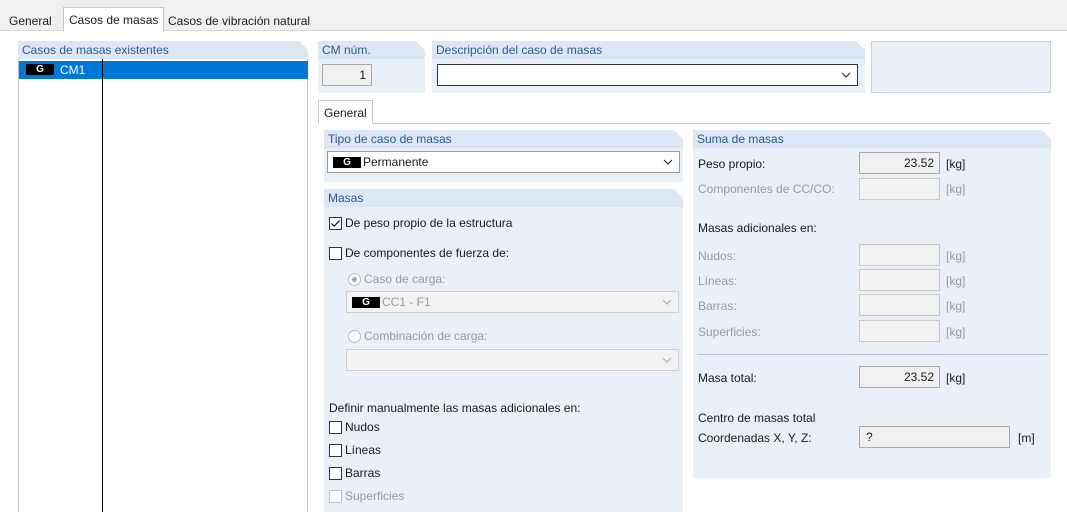 The width and height of the screenshot is (1067, 512). What do you see at coordinates (1026, 438) in the screenshot?
I see `coordinates-unit: [m]` at bounding box center [1026, 438].